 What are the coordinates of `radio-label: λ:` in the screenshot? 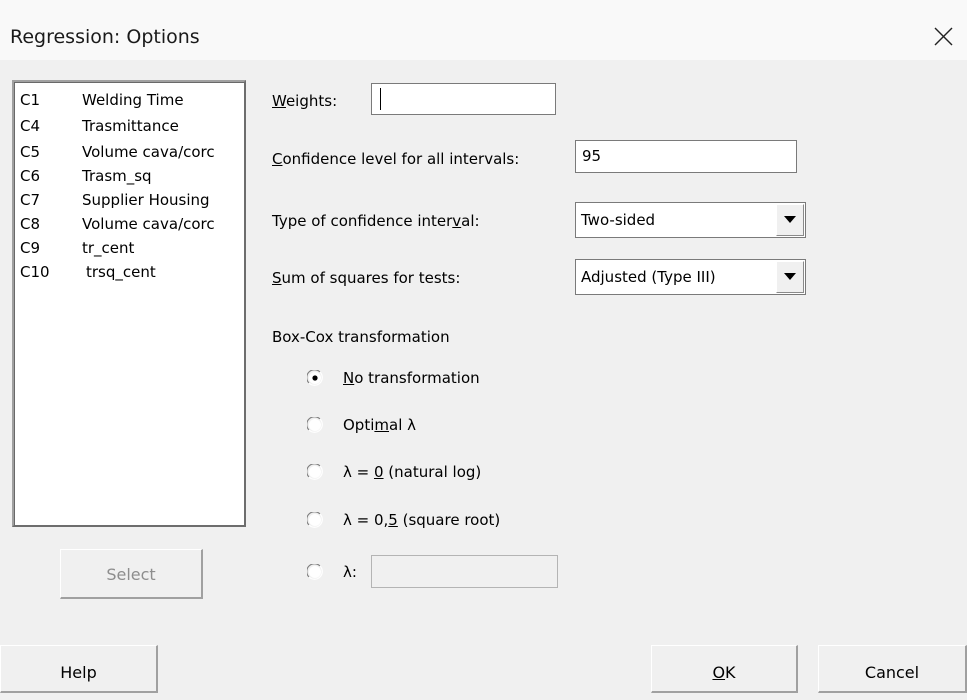 It's located at (350, 572).